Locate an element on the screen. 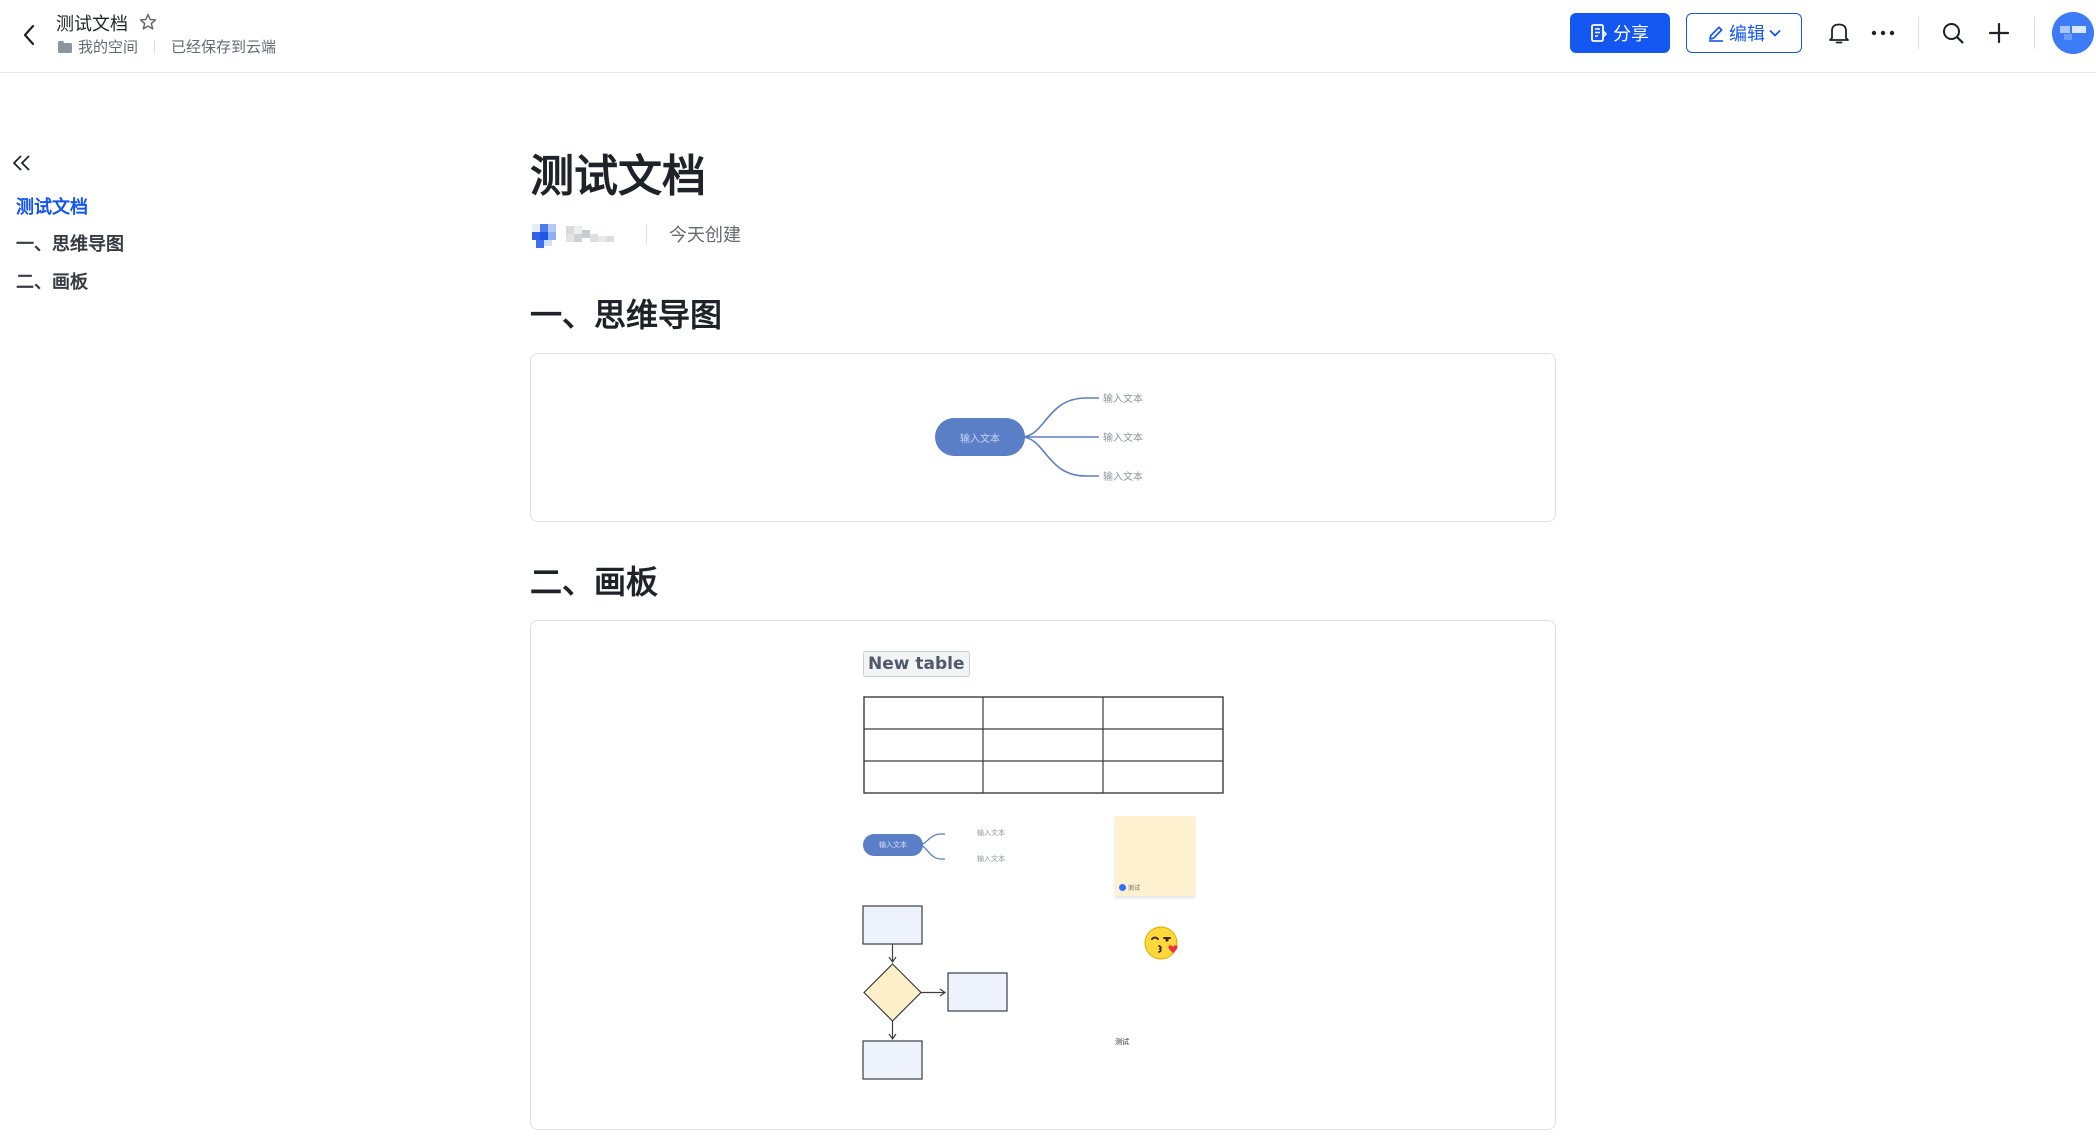  double-chevron-left-icon is located at coordinates (21, 163).